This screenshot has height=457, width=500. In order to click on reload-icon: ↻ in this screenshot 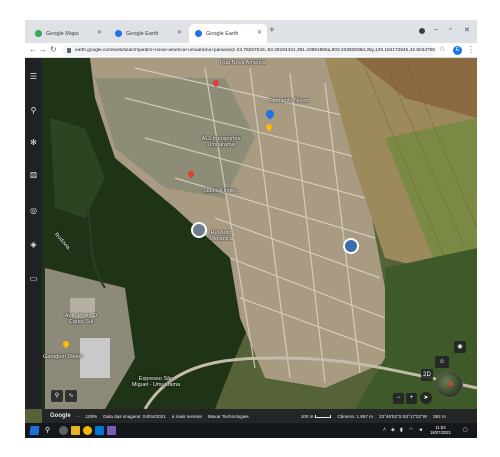, I will do `click(53, 49)`.